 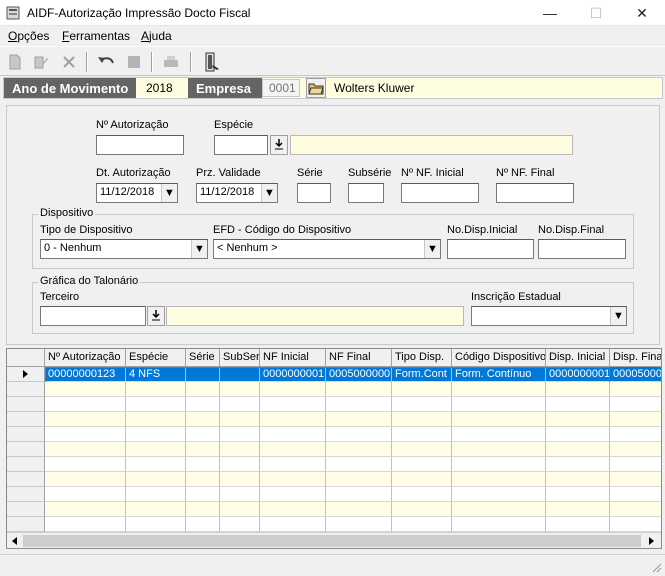 I want to click on exit-door-icon, so click(x=211, y=62).